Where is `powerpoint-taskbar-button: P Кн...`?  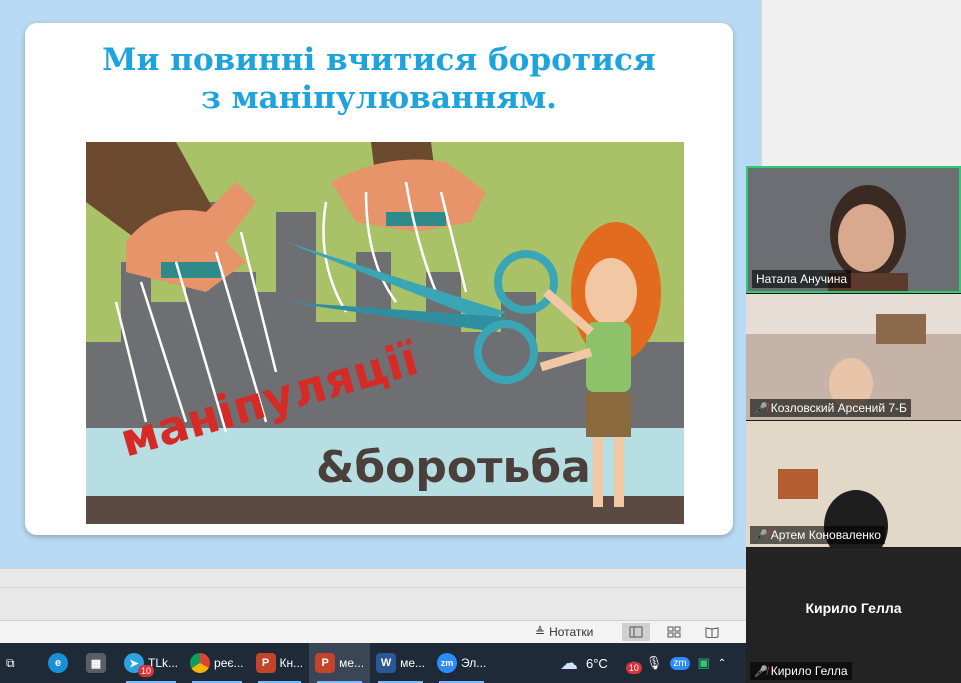 powerpoint-taskbar-button: P Кн... is located at coordinates (280, 663).